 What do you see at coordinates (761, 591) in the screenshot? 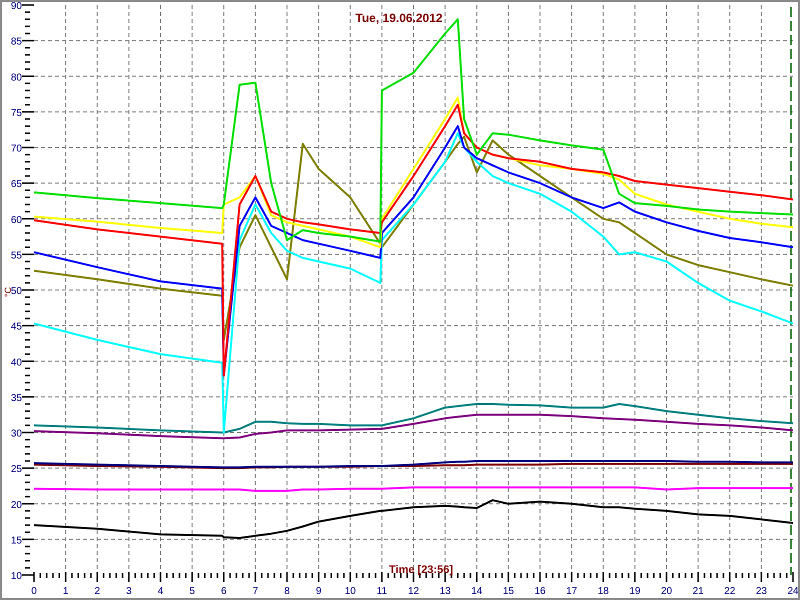
I see `x-tick-label: 23` at bounding box center [761, 591].